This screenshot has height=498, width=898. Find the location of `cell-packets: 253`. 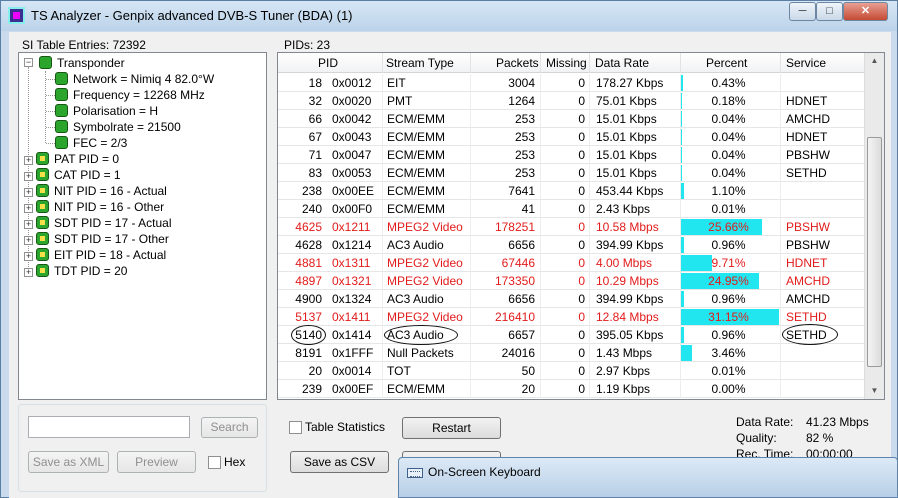

cell-packets: 253 is located at coordinates (524, 119).